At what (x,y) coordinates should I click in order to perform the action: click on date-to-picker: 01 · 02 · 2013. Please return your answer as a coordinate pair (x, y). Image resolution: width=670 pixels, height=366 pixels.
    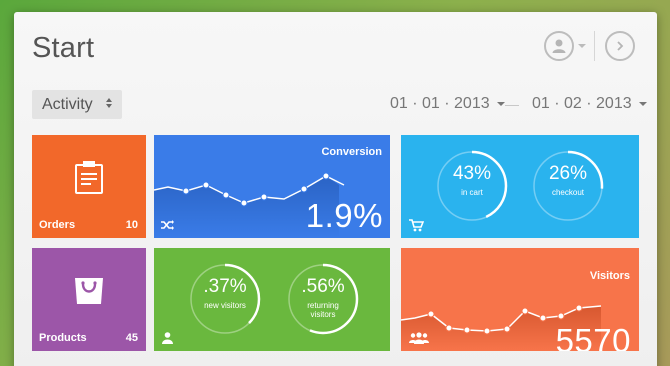
    Looking at the image, I should click on (589, 104).